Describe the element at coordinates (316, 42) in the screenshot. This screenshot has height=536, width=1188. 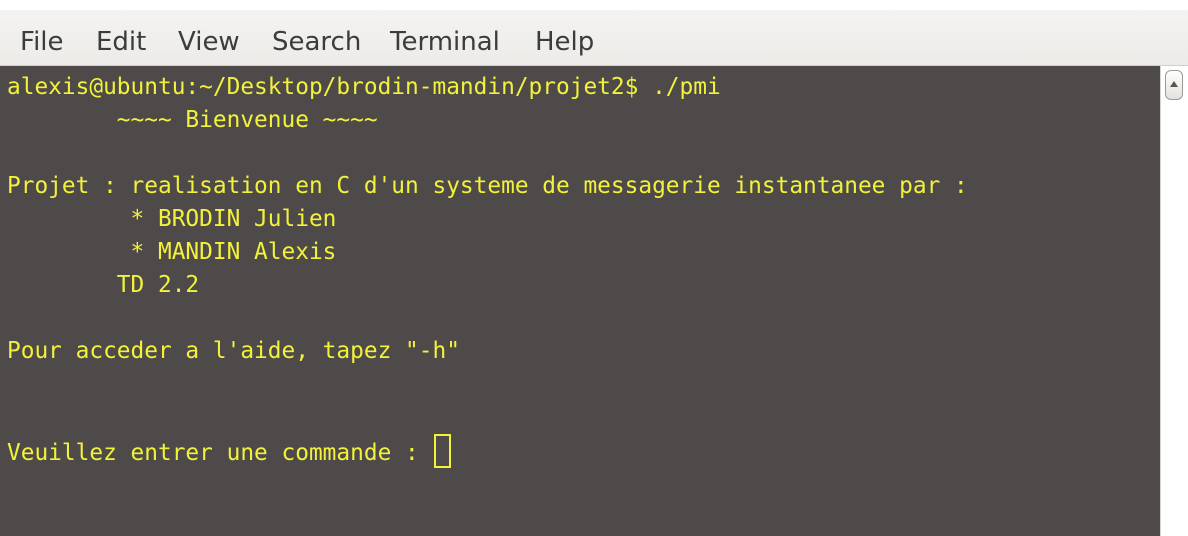
I see `menu-search: Search` at that location.